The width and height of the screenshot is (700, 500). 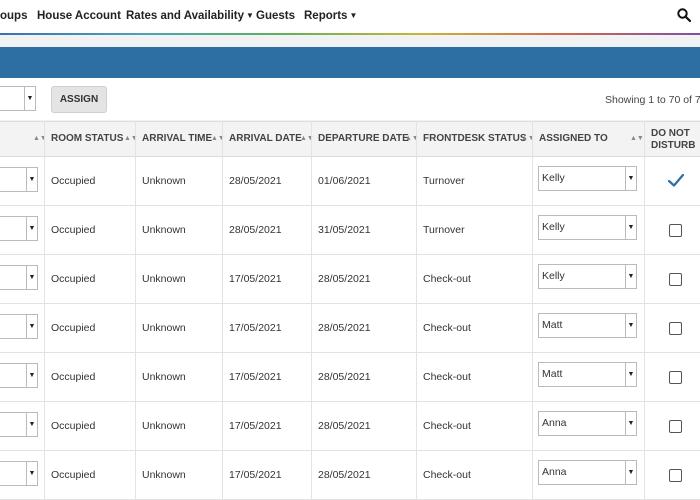 What do you see at coordinates (87, 138) in the screenshot?
I see `column-header-label: ROOM STATUS` at bounding box center [87, 138].